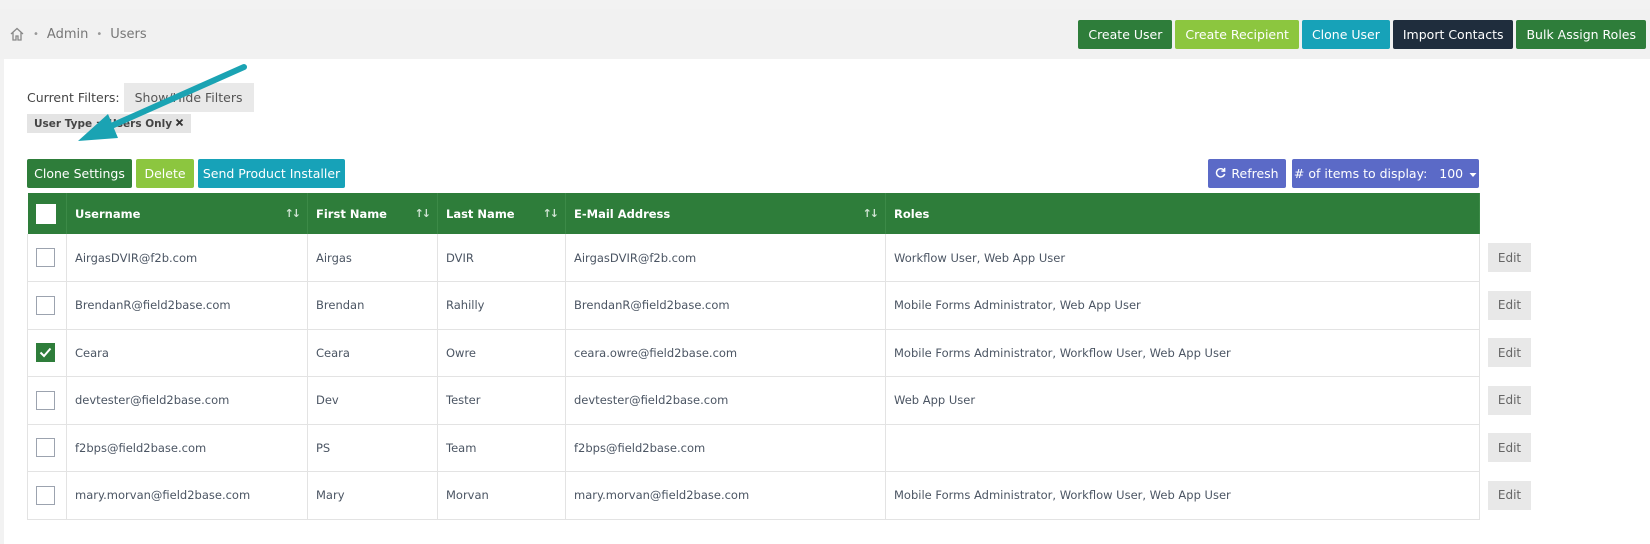 This screenshot has height=544, width=1650. What do you see at coordinates (187, 448) in the screenshot?
I see `cell-username: f2bps@field2base.com` at bounding box center [187, 448].